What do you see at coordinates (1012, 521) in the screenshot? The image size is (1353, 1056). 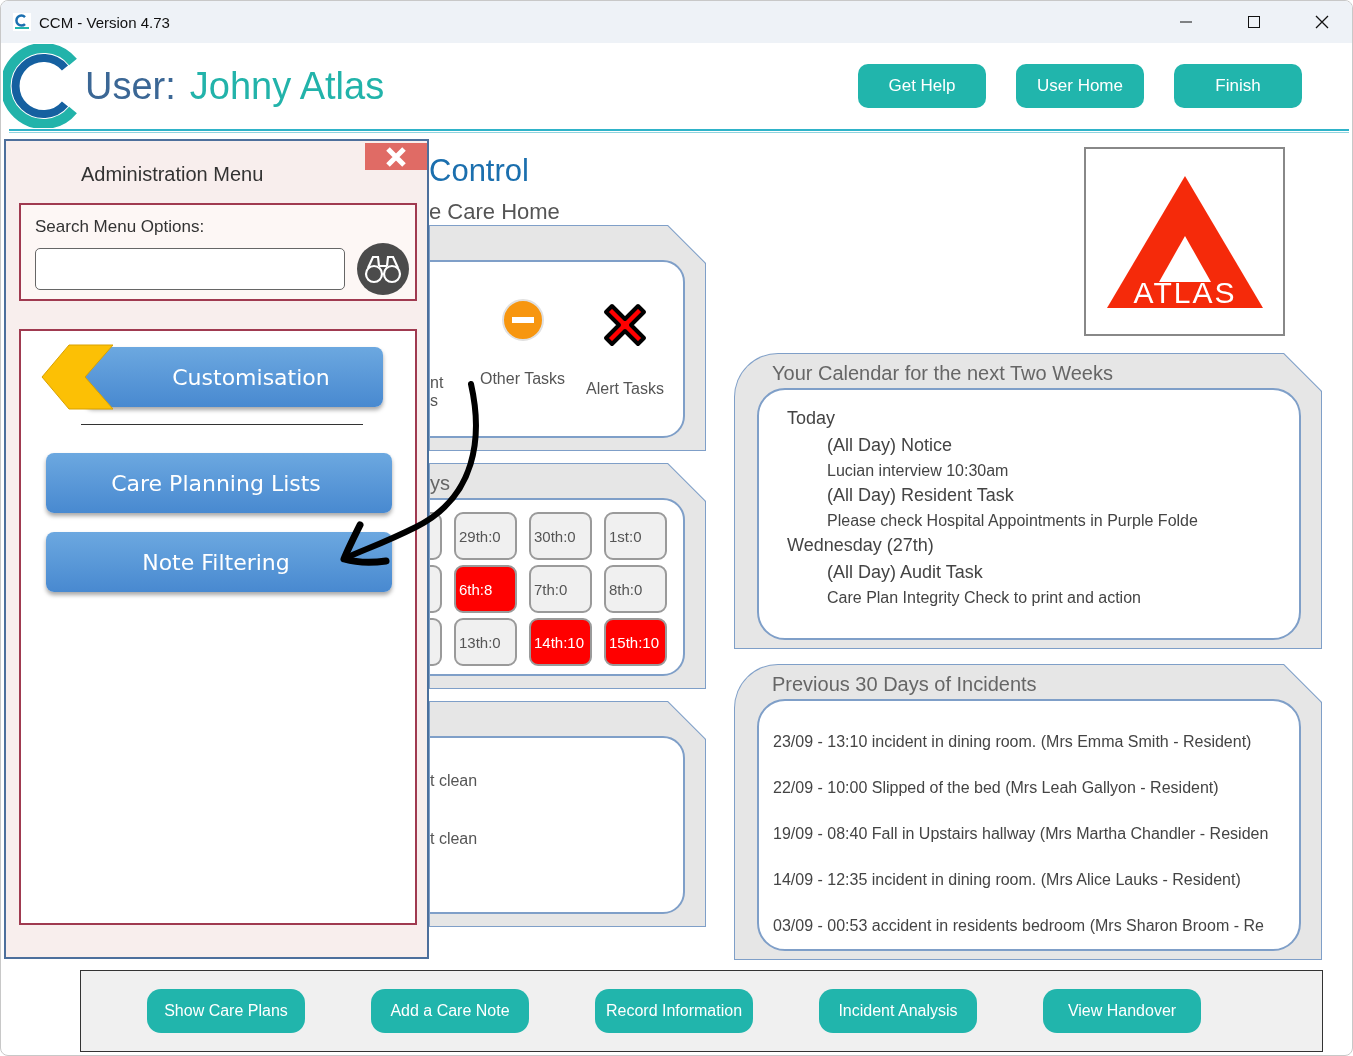 I see `calendar-entry: Please check Hospital Appointments in Purple Folde` at bounding box center [1012, 521].